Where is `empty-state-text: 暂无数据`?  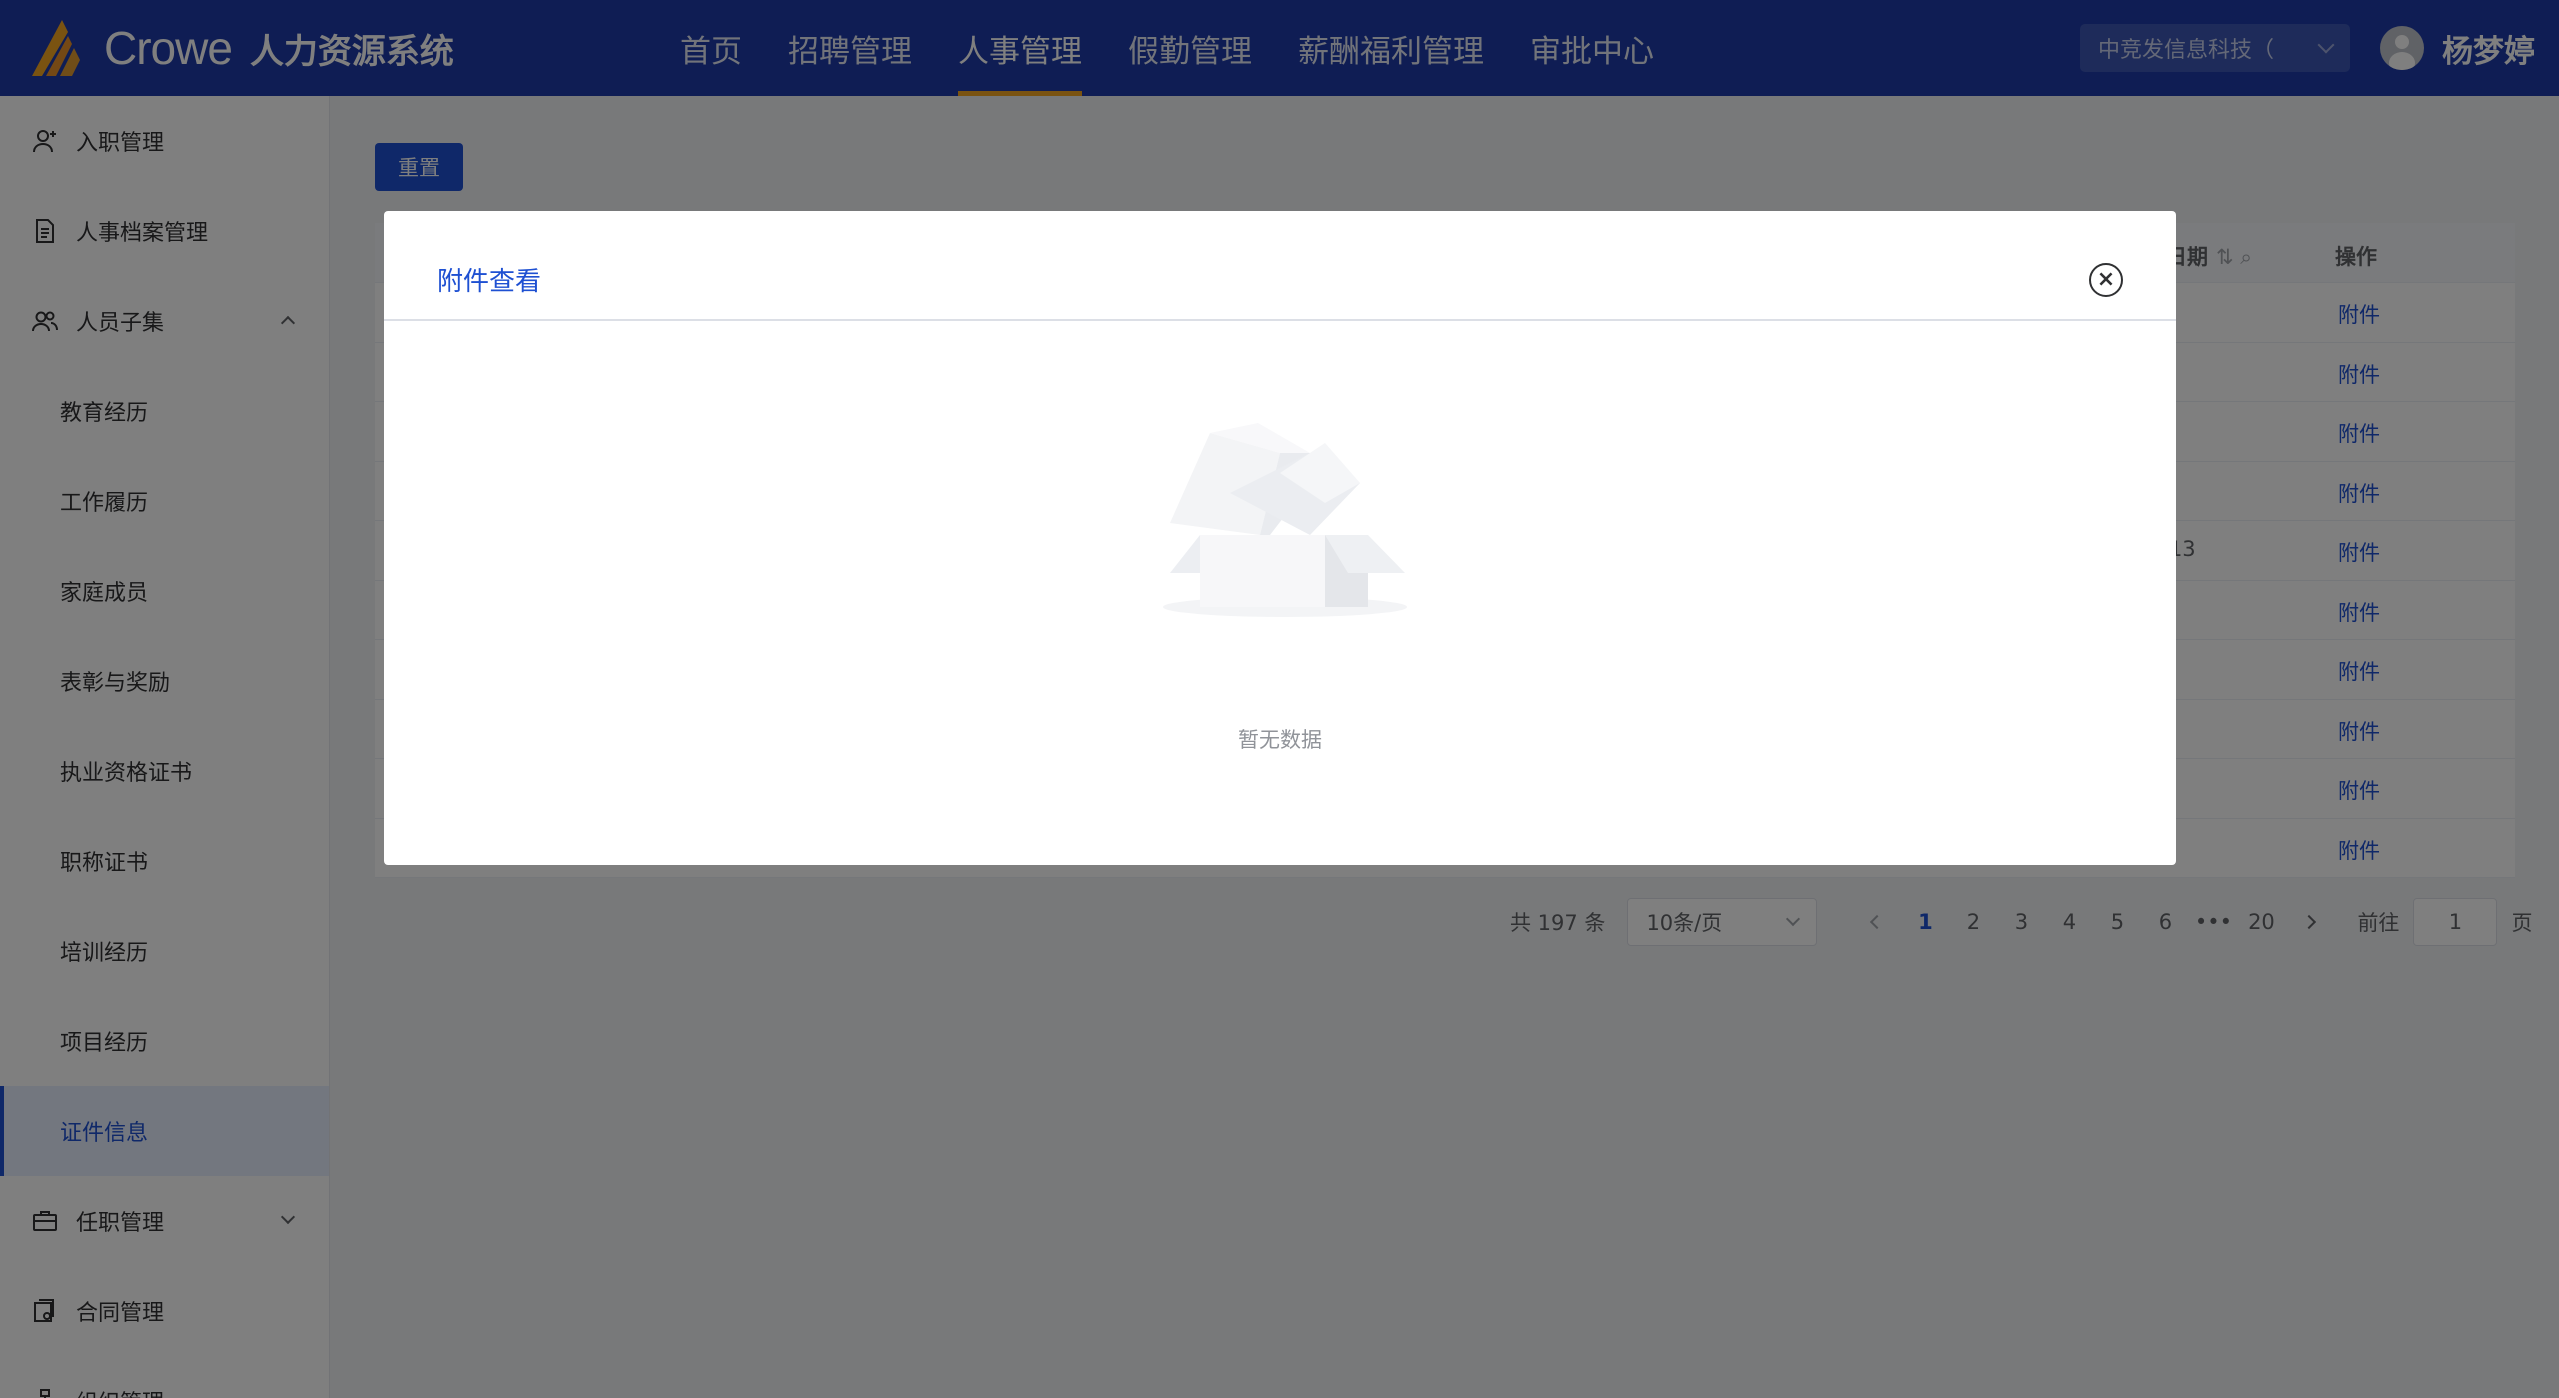
empty-state-text: 暂无数据 is located at coordinates (1280, 740).